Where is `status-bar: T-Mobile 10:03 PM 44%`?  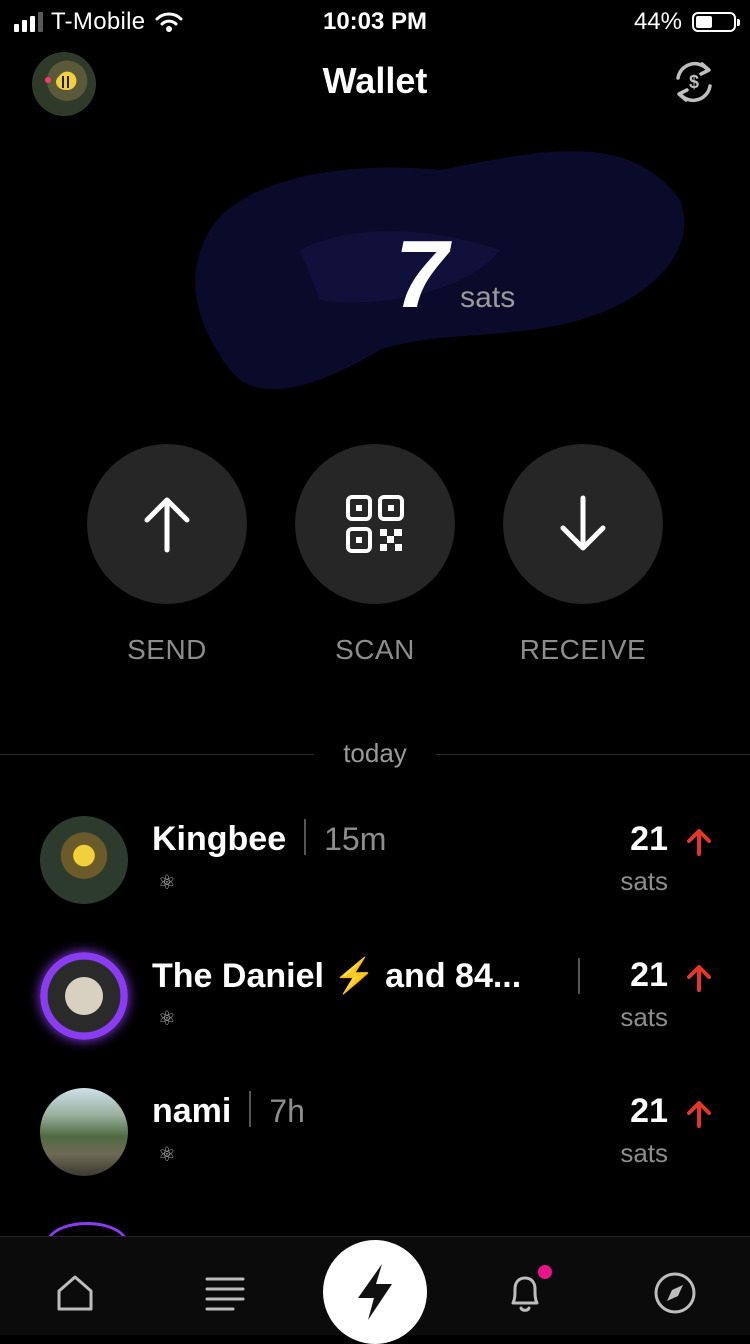 status-bar: T-Mobile 10:03 PM 44% is located at coordinates (375, 22).